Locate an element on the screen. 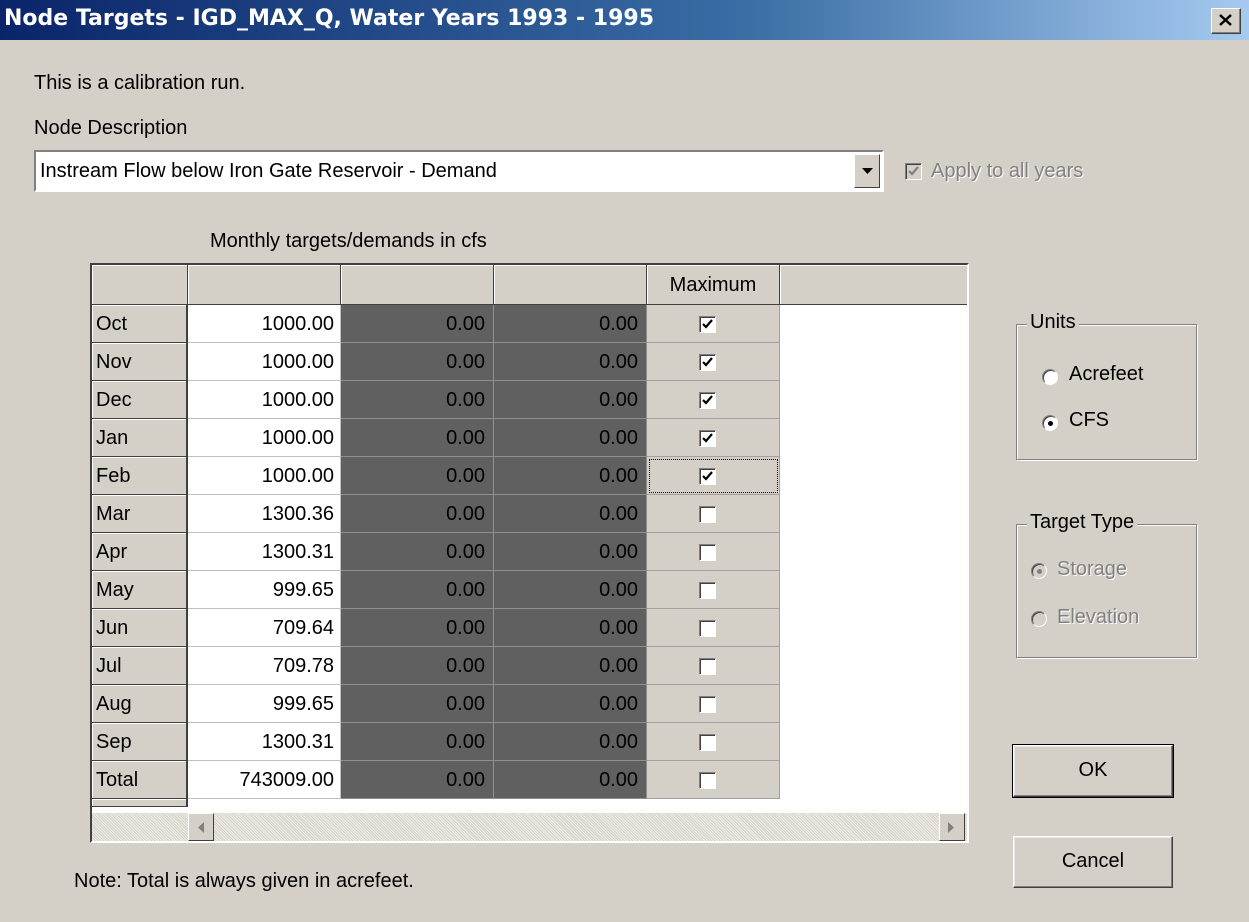 This screenshot has height=922, width=1249. target-elevation-label: Elevation is located at coordinates (1098, 617).